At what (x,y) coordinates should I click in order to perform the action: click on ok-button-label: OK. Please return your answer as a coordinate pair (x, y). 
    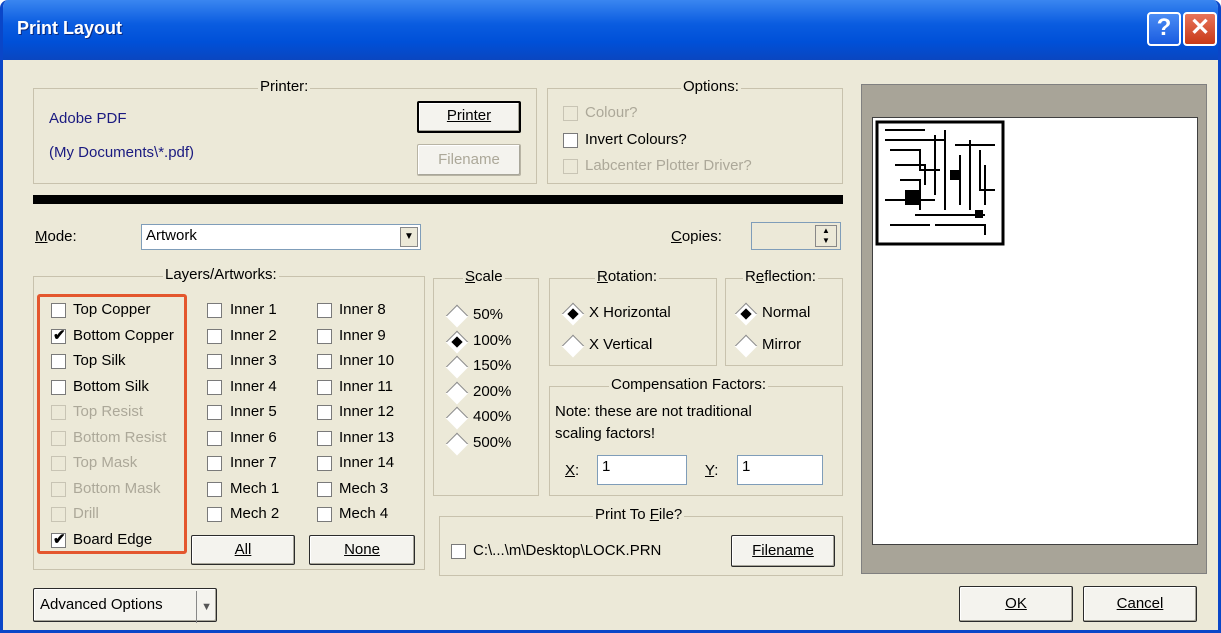
    Looking at the image, I should click on (1016, 603).